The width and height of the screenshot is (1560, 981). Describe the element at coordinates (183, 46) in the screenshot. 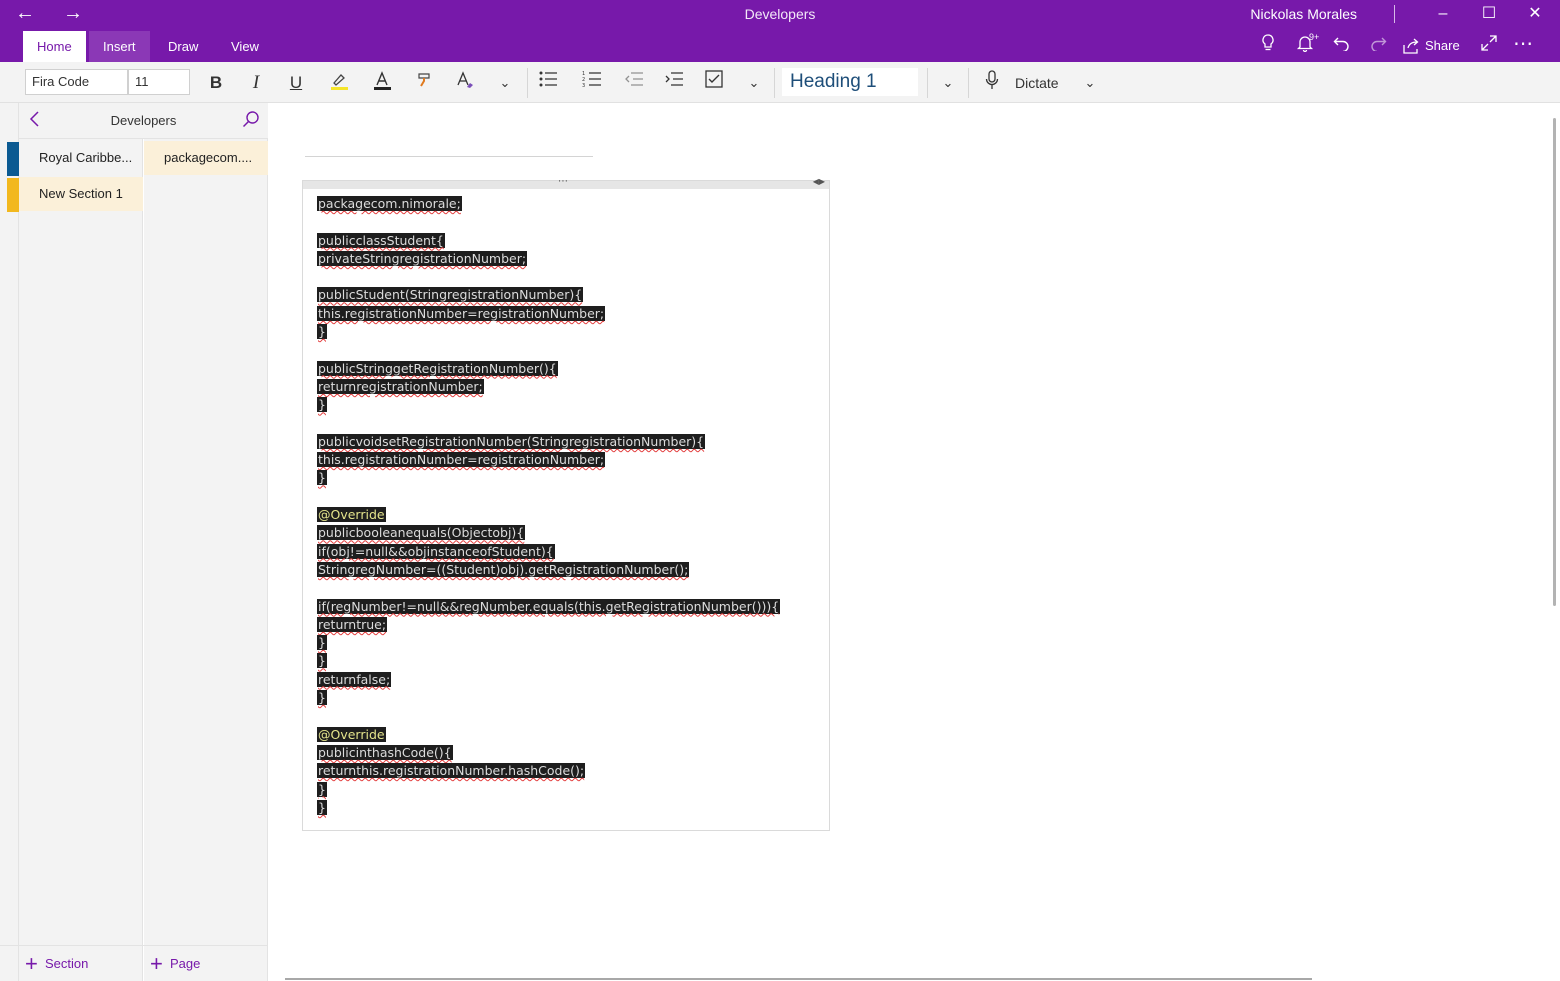

I see `tab-draw: Draw` at that location.